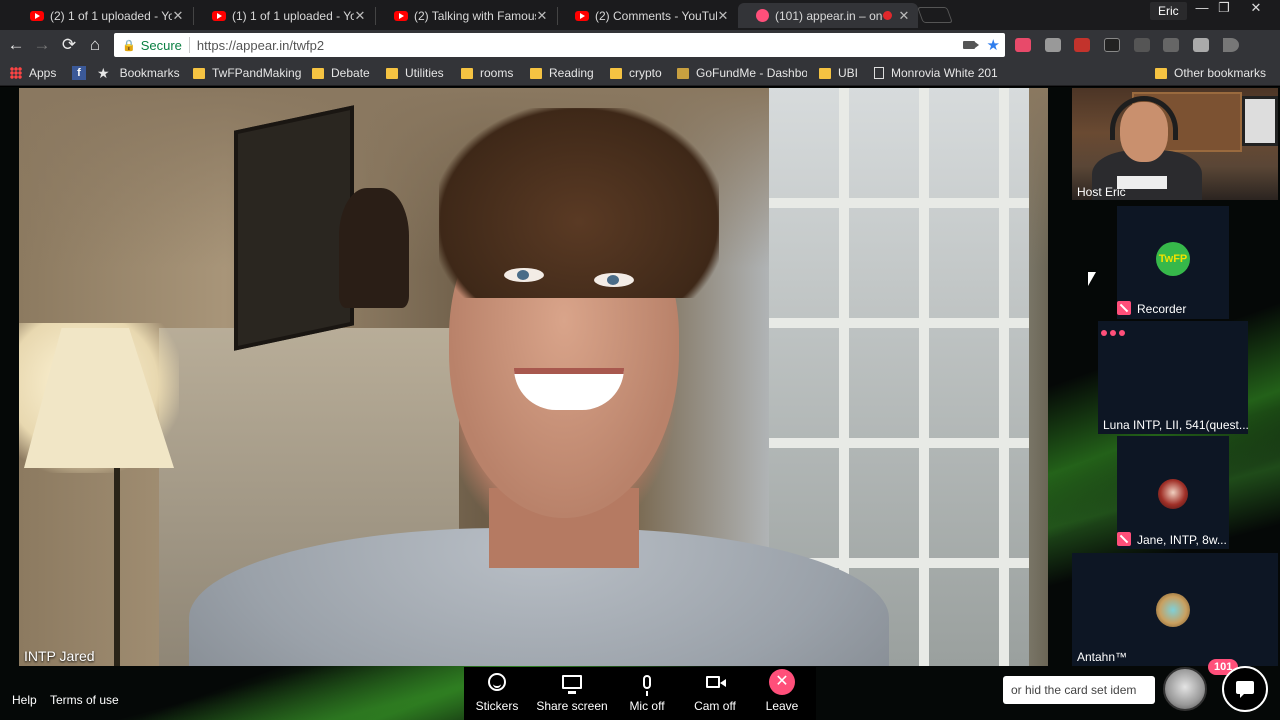 The height and width of the screenshot is (720, 1280). Describe the element at coordinates (1224, 9) in the screenshot. I see `restore-button: ❐` at that location.